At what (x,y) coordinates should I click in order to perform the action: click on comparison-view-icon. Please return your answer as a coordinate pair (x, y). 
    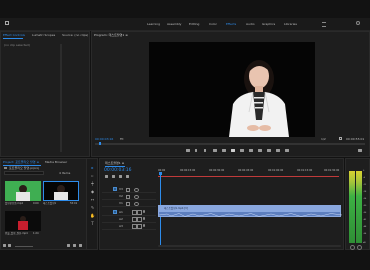
    Looking at the image, I should click on (287, 150).